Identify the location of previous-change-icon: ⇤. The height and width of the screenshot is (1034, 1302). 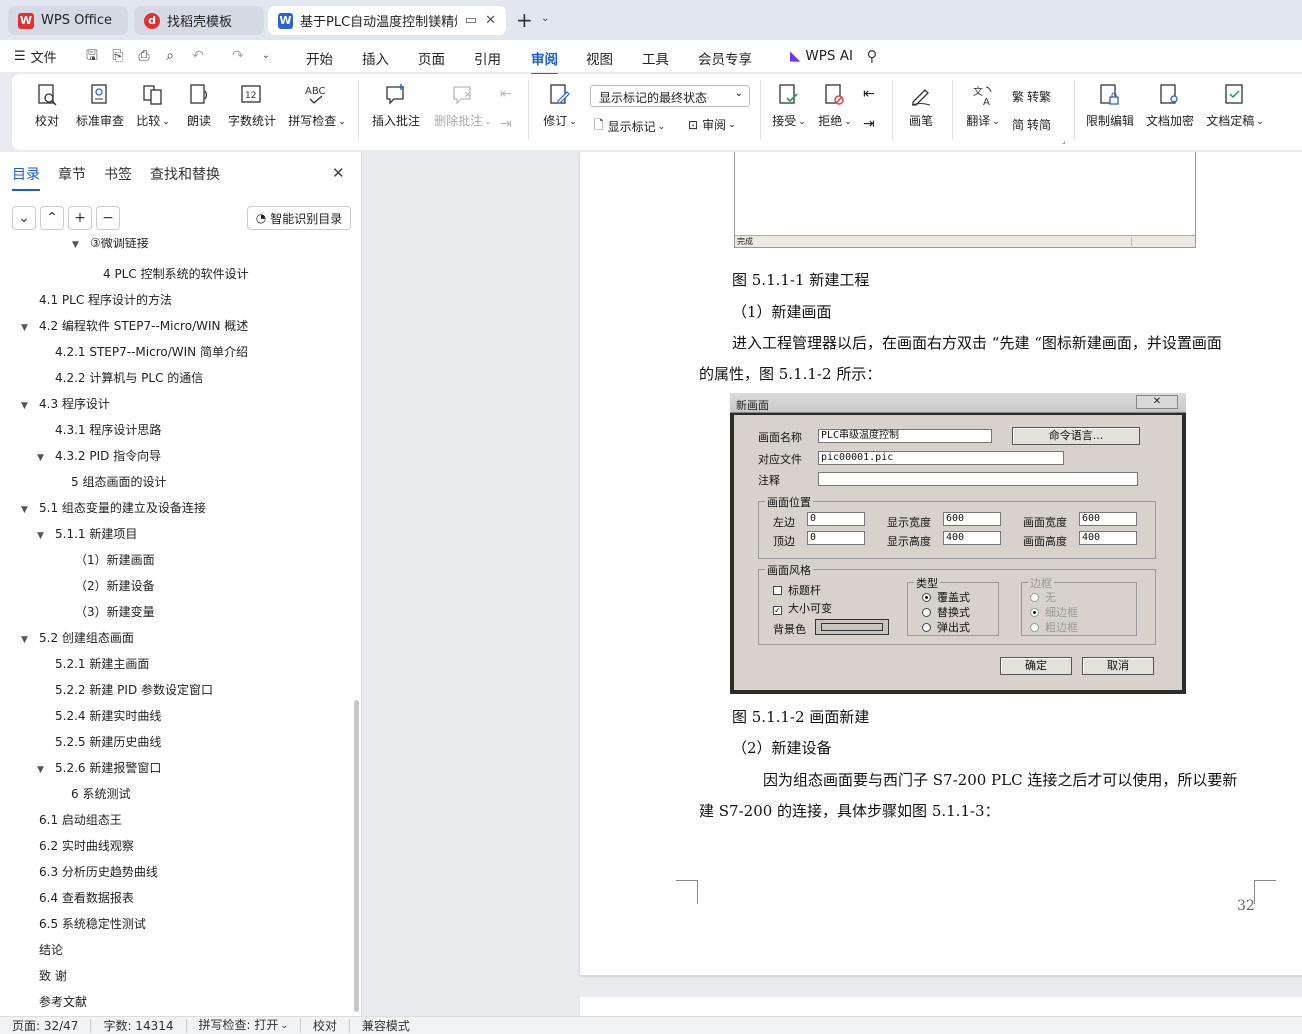
(869, 94).